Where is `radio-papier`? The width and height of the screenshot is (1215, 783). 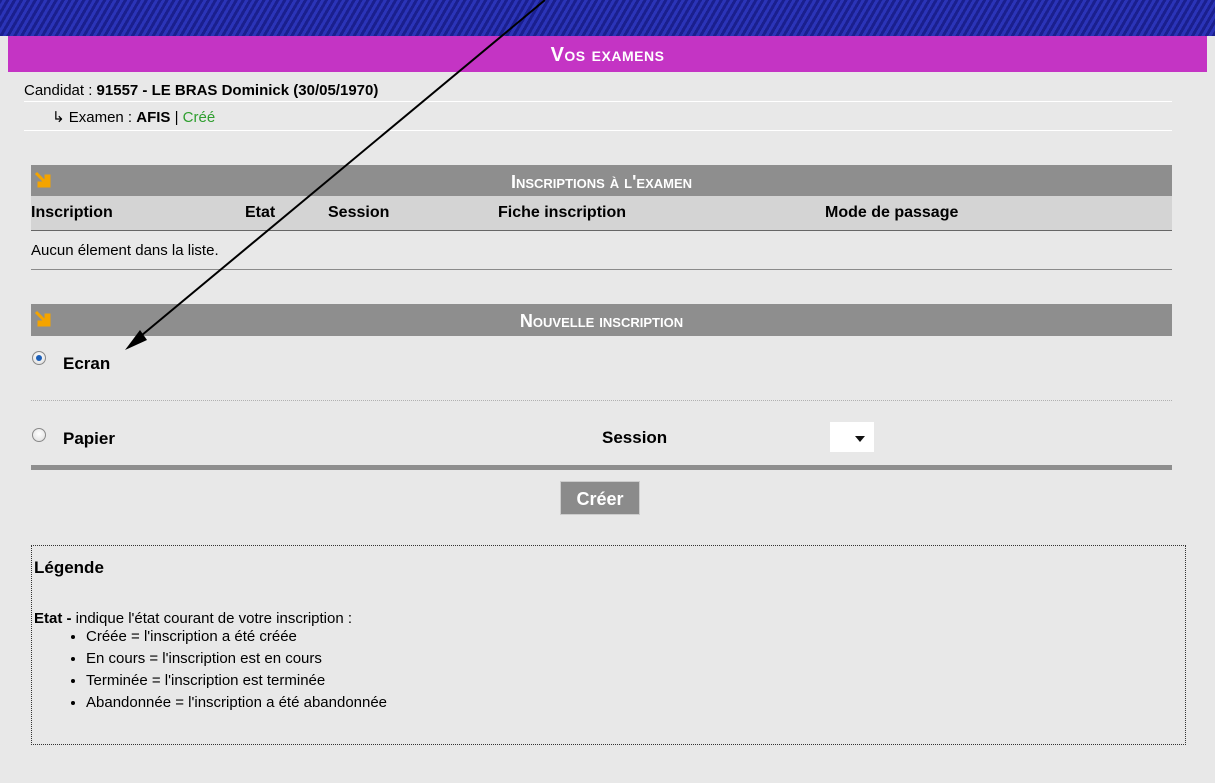 radio-papier is located at coordinates (39, 435).